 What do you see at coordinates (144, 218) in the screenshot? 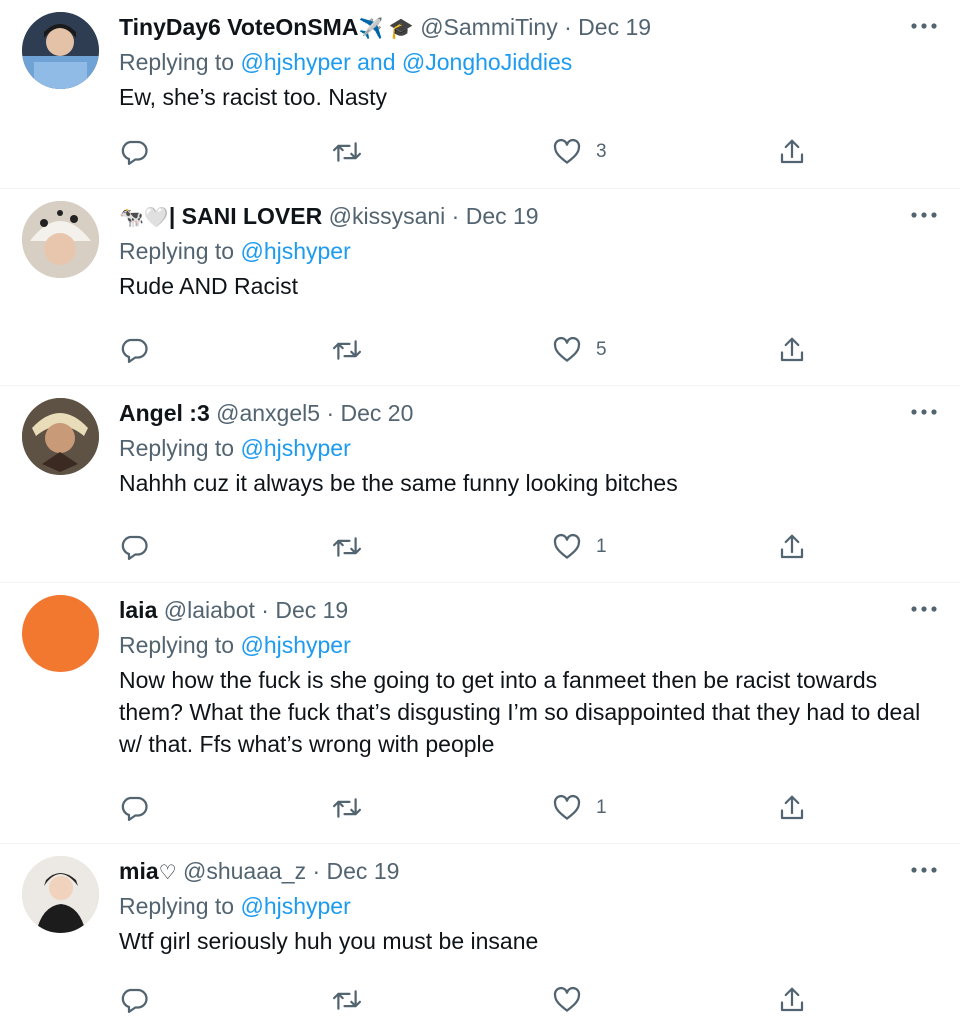
I see `name-emoji: 🐄🤍` at bounding box center [144, 218].